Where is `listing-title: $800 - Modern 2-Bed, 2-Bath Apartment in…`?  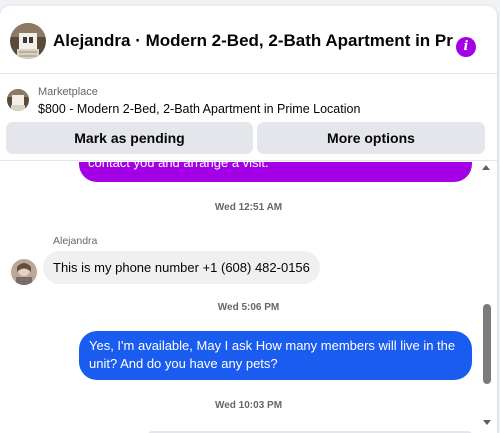
listing-title: $800 - Modern 2-Bed, 2-Bath Apartment in… is located at coordinates (199, 109).